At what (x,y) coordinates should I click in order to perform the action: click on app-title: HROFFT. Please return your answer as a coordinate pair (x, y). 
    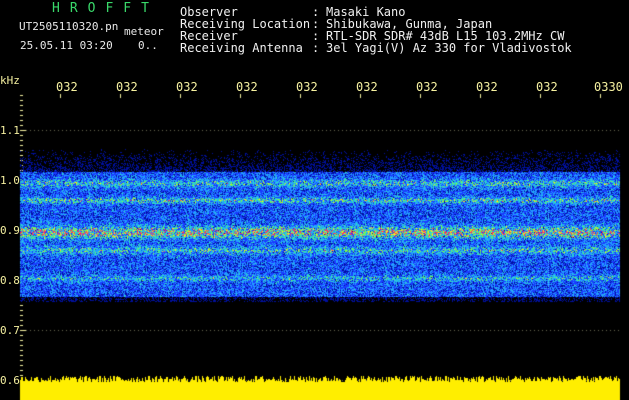
    Looking at the image, I should click on (105, 8).